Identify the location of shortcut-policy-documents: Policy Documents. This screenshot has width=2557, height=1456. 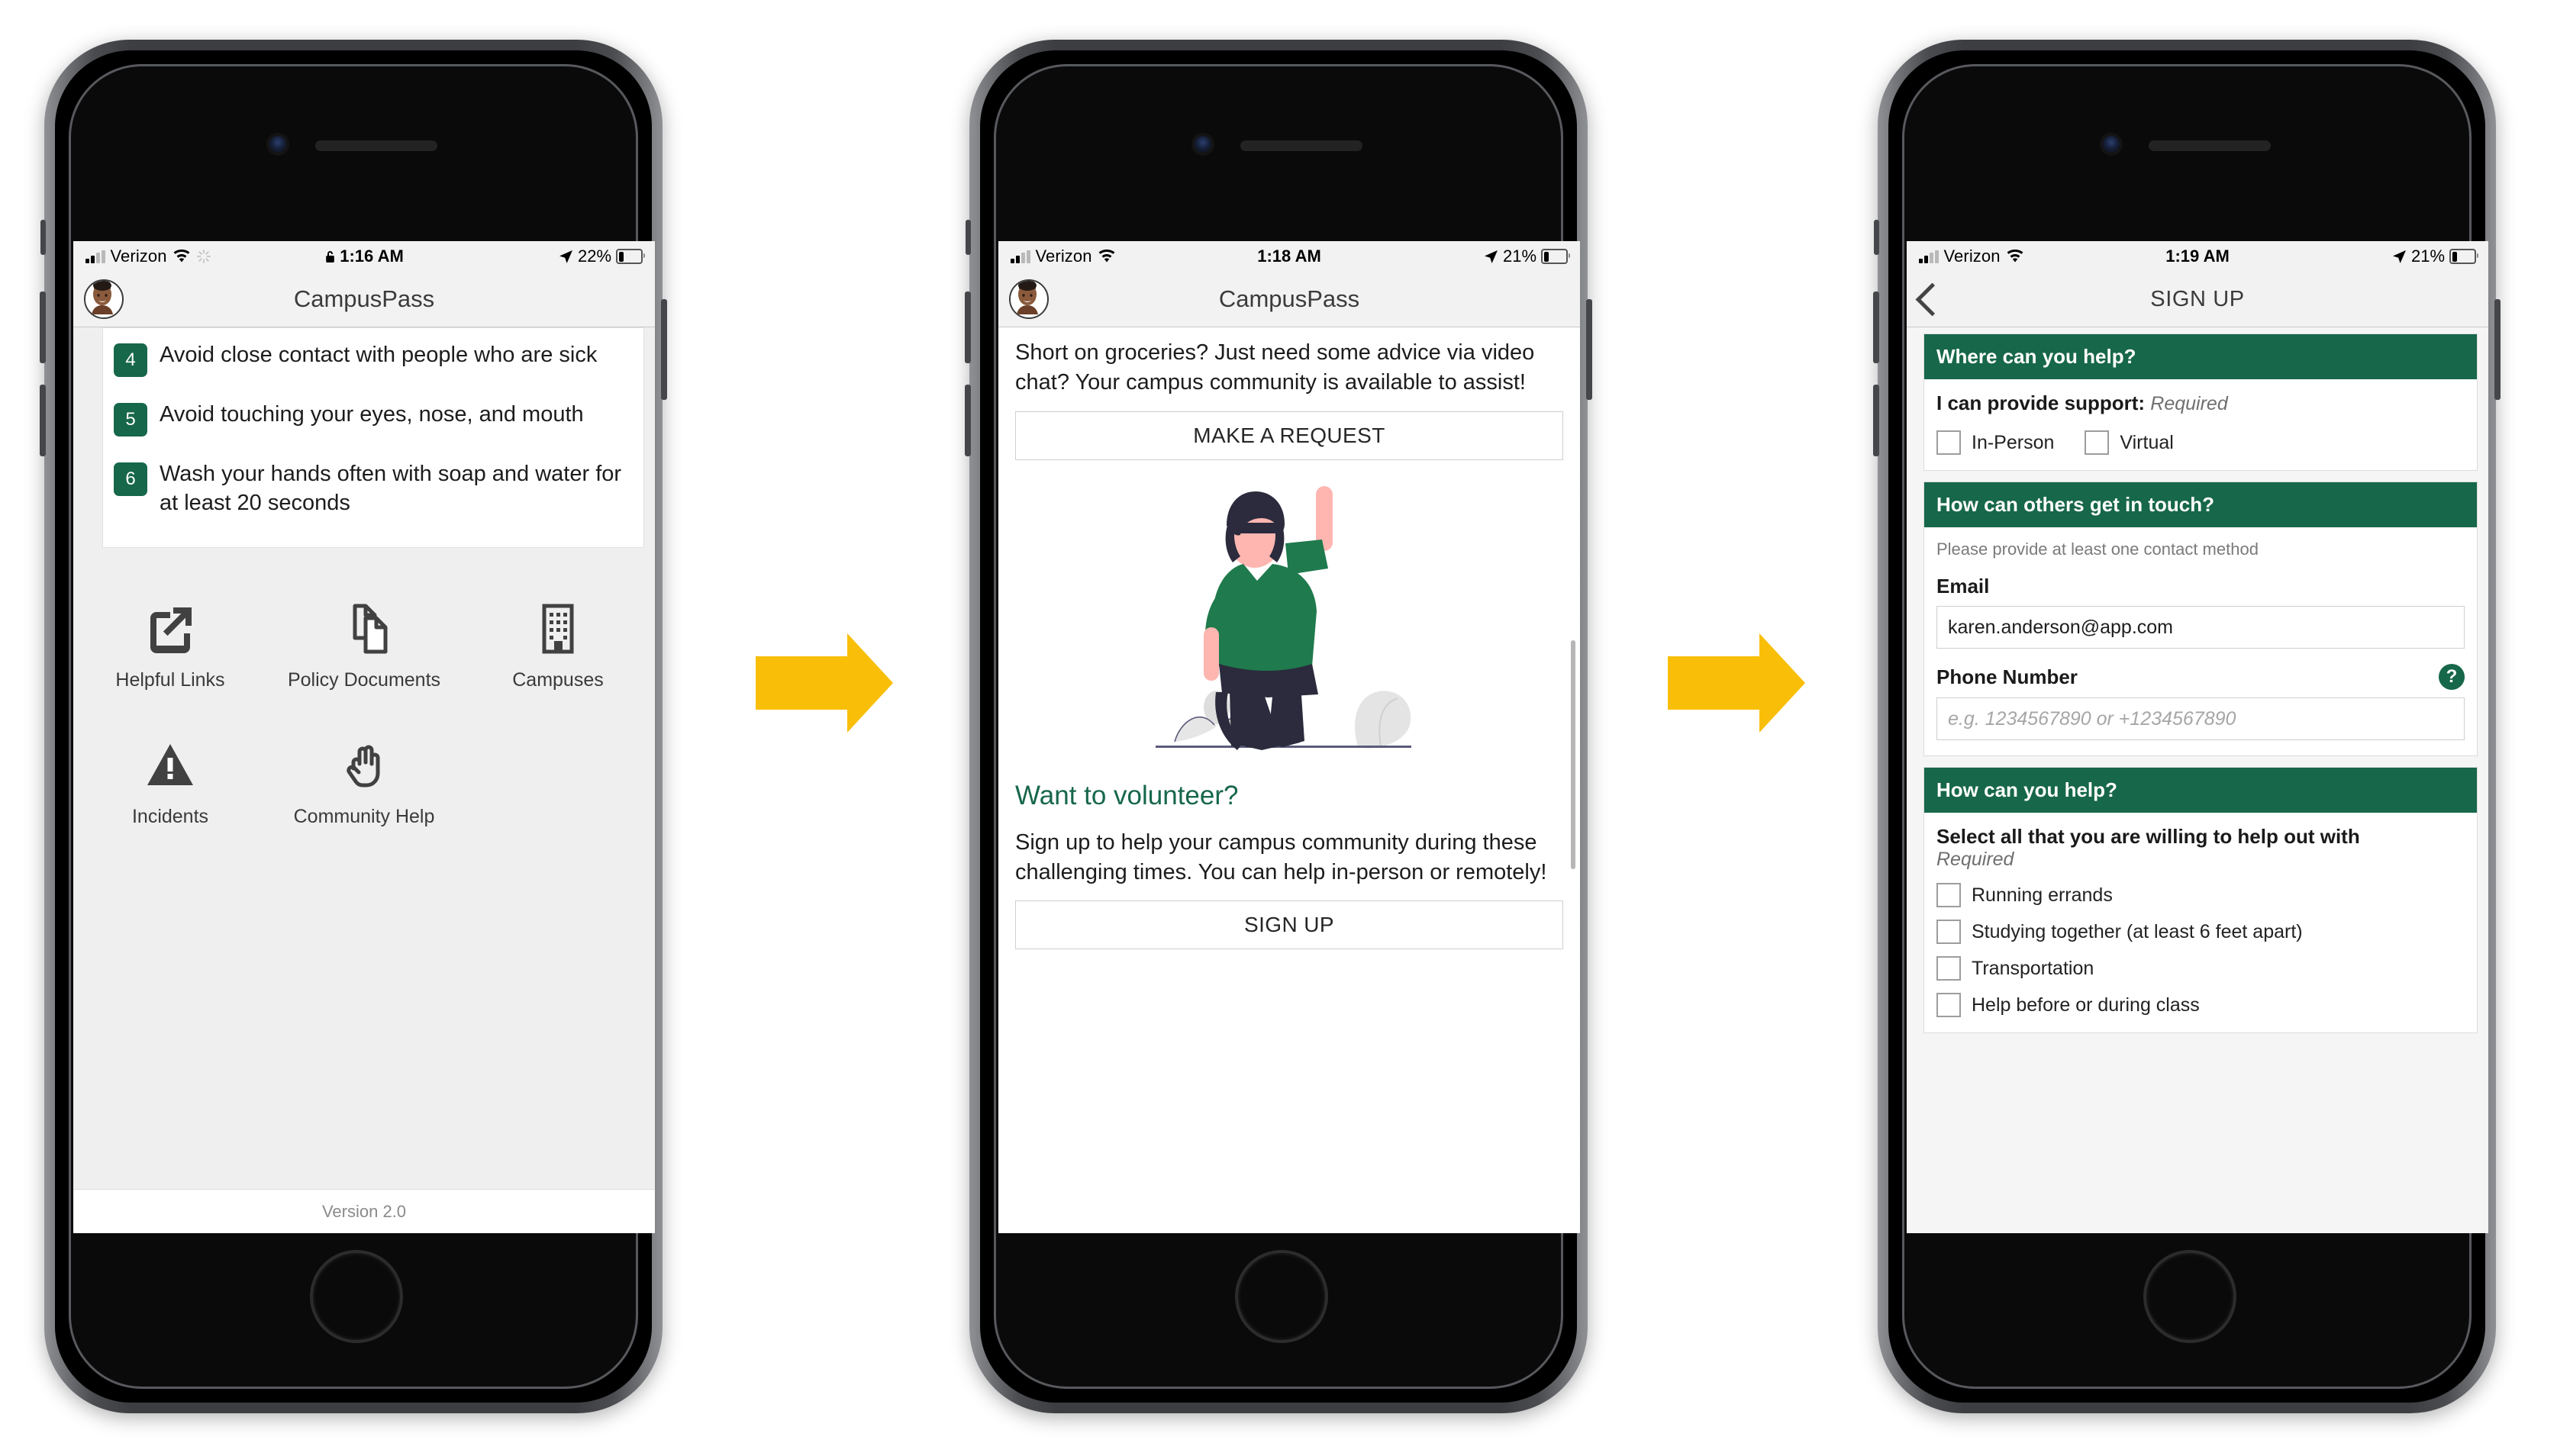
(364, 646).